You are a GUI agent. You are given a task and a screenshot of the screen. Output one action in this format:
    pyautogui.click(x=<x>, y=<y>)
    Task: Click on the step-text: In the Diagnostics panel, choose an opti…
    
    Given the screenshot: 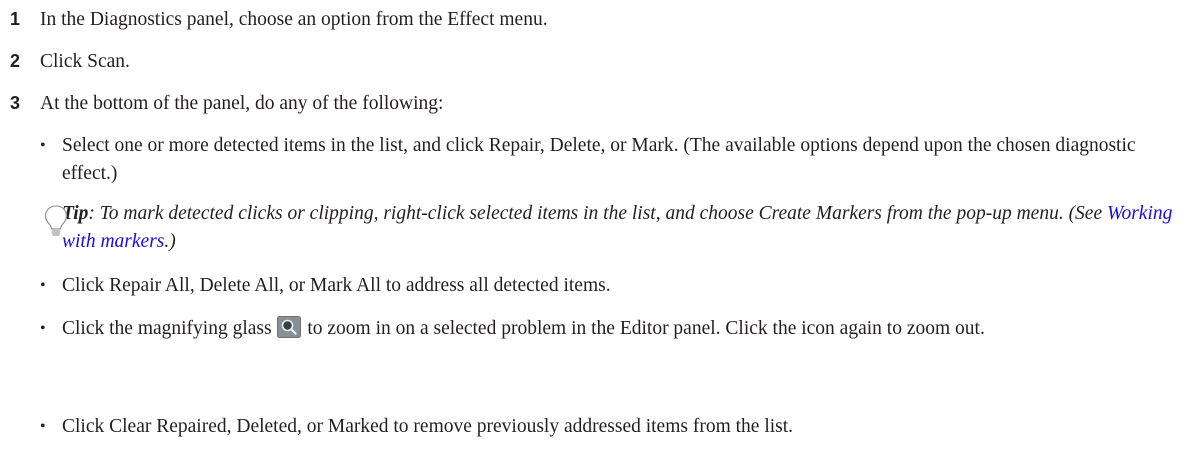 What is the action you would take?
    pyautogui.click(x=294, y=19)
    